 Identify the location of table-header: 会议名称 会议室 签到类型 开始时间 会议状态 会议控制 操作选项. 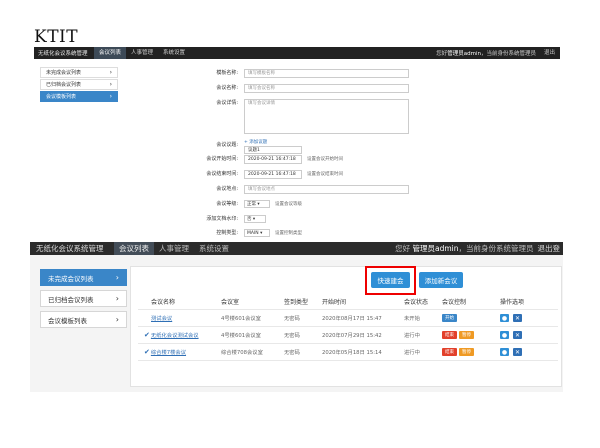
(348, 301).